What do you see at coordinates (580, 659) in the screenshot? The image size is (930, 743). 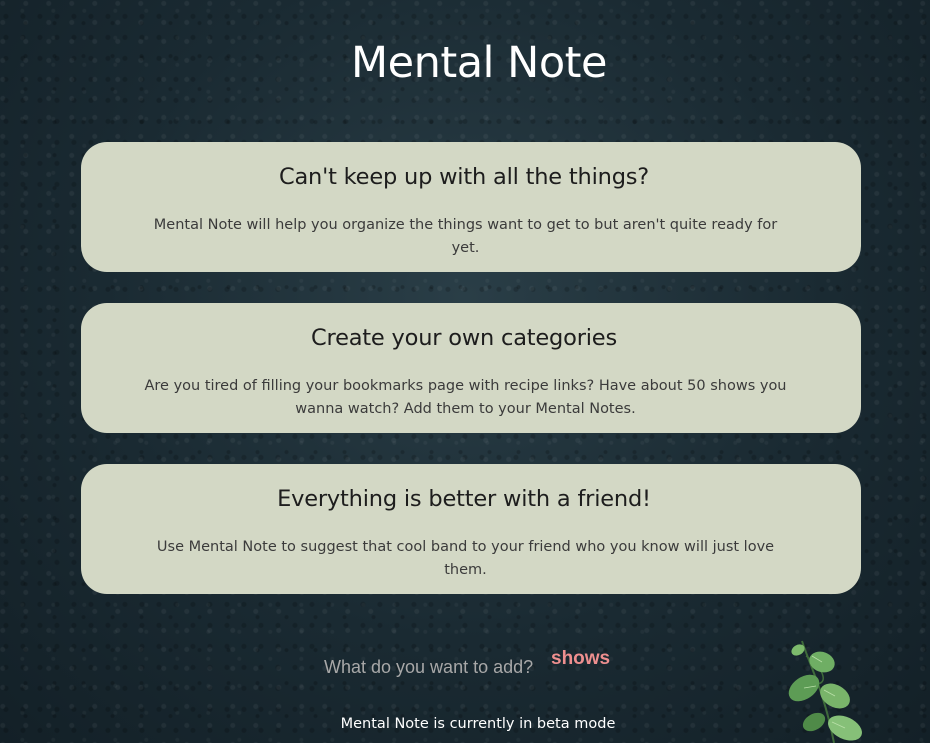 I see `add-prompt-rotating-word: shows` at bounding box center [580, 659].